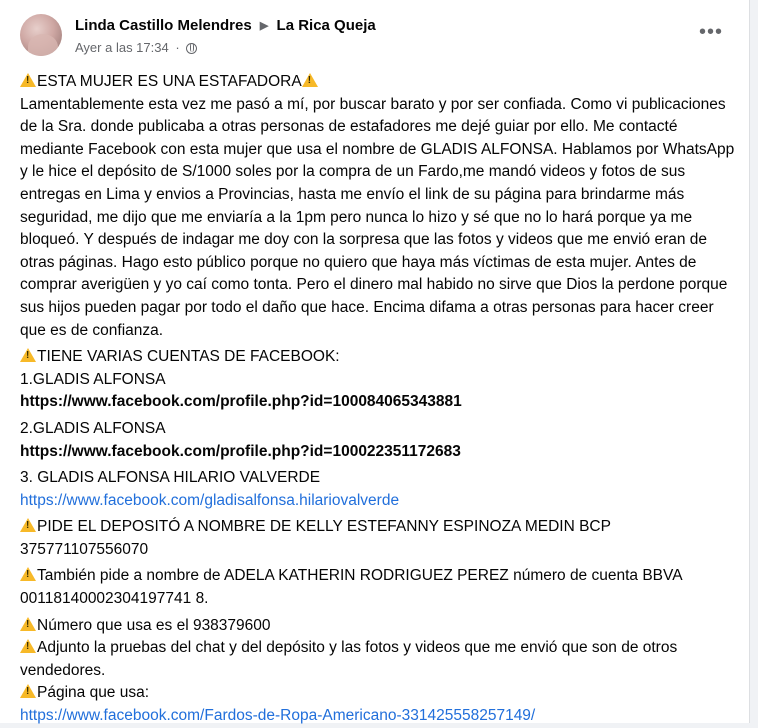  Describe the element at coordinates (711, 36) in the screenshot. I see `more-options-button: •••` at that location.